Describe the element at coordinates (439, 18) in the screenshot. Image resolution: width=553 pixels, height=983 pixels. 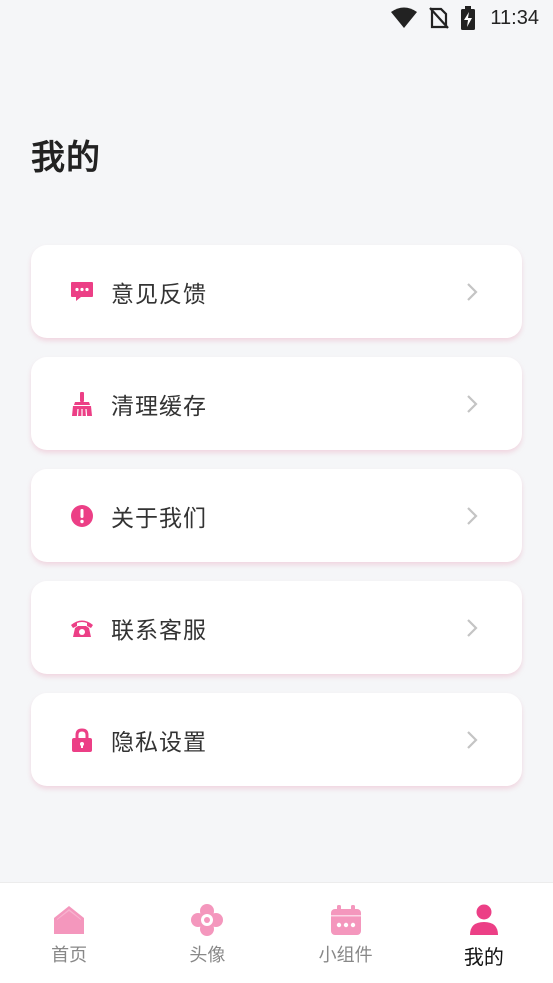
I see `no-sim-icon` at that location.